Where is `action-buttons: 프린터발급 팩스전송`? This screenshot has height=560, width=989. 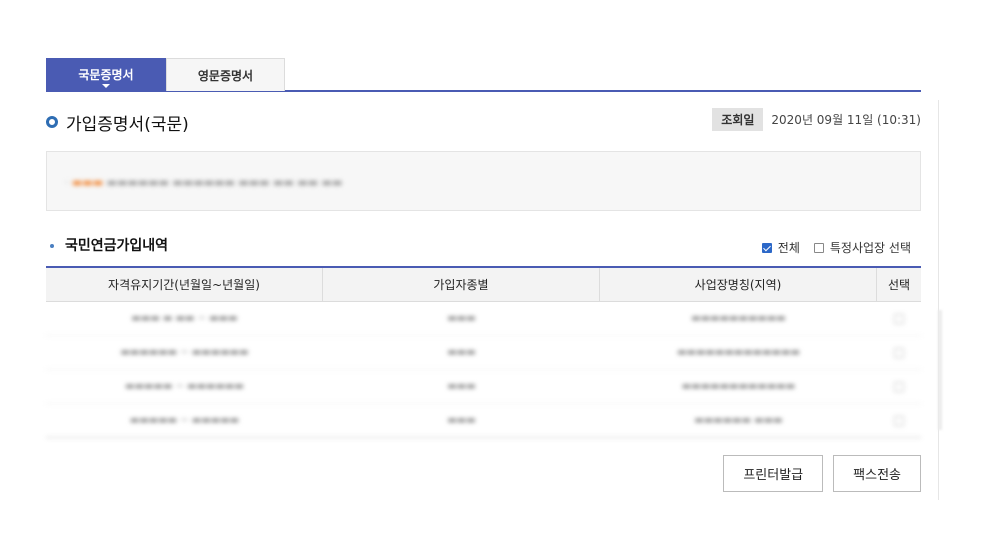
action-buttons: 프린터발급 팩스전송 is located at coordinates (822, 473).